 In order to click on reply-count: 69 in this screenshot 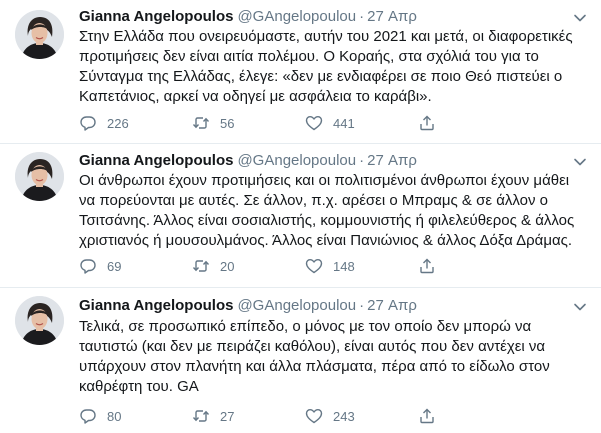, I will do `click(114, 266)`.